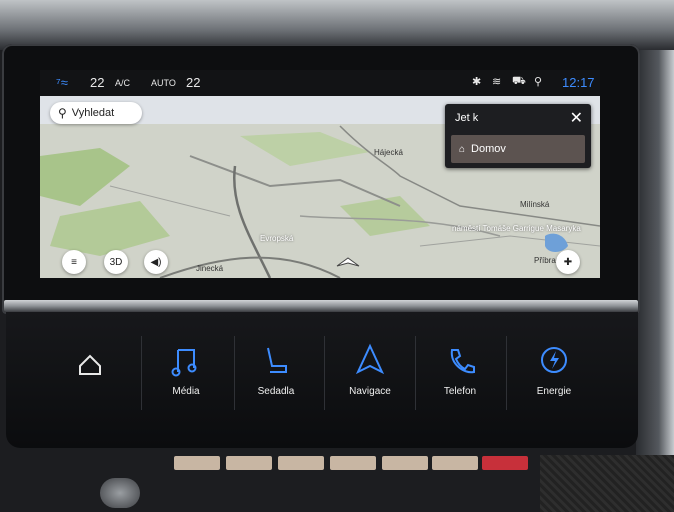  What do you see at coordinates (120, 493) in the screenshot?
I see `volume-knob` at bounding box center [120, 493].